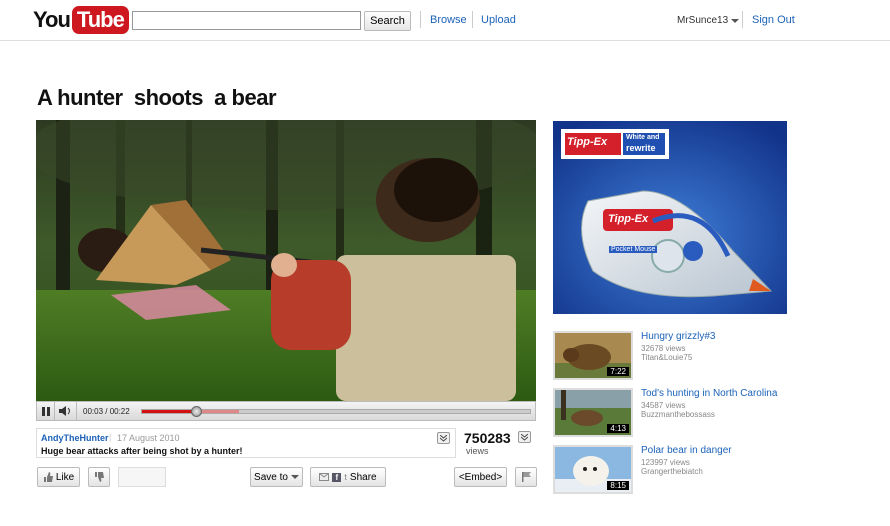 This screenshot has height=526, width=890. What do you see at coordinates (271, 477) in the screenshot?
I see `save-to-label: Save to` at bounding box center [271, 477].